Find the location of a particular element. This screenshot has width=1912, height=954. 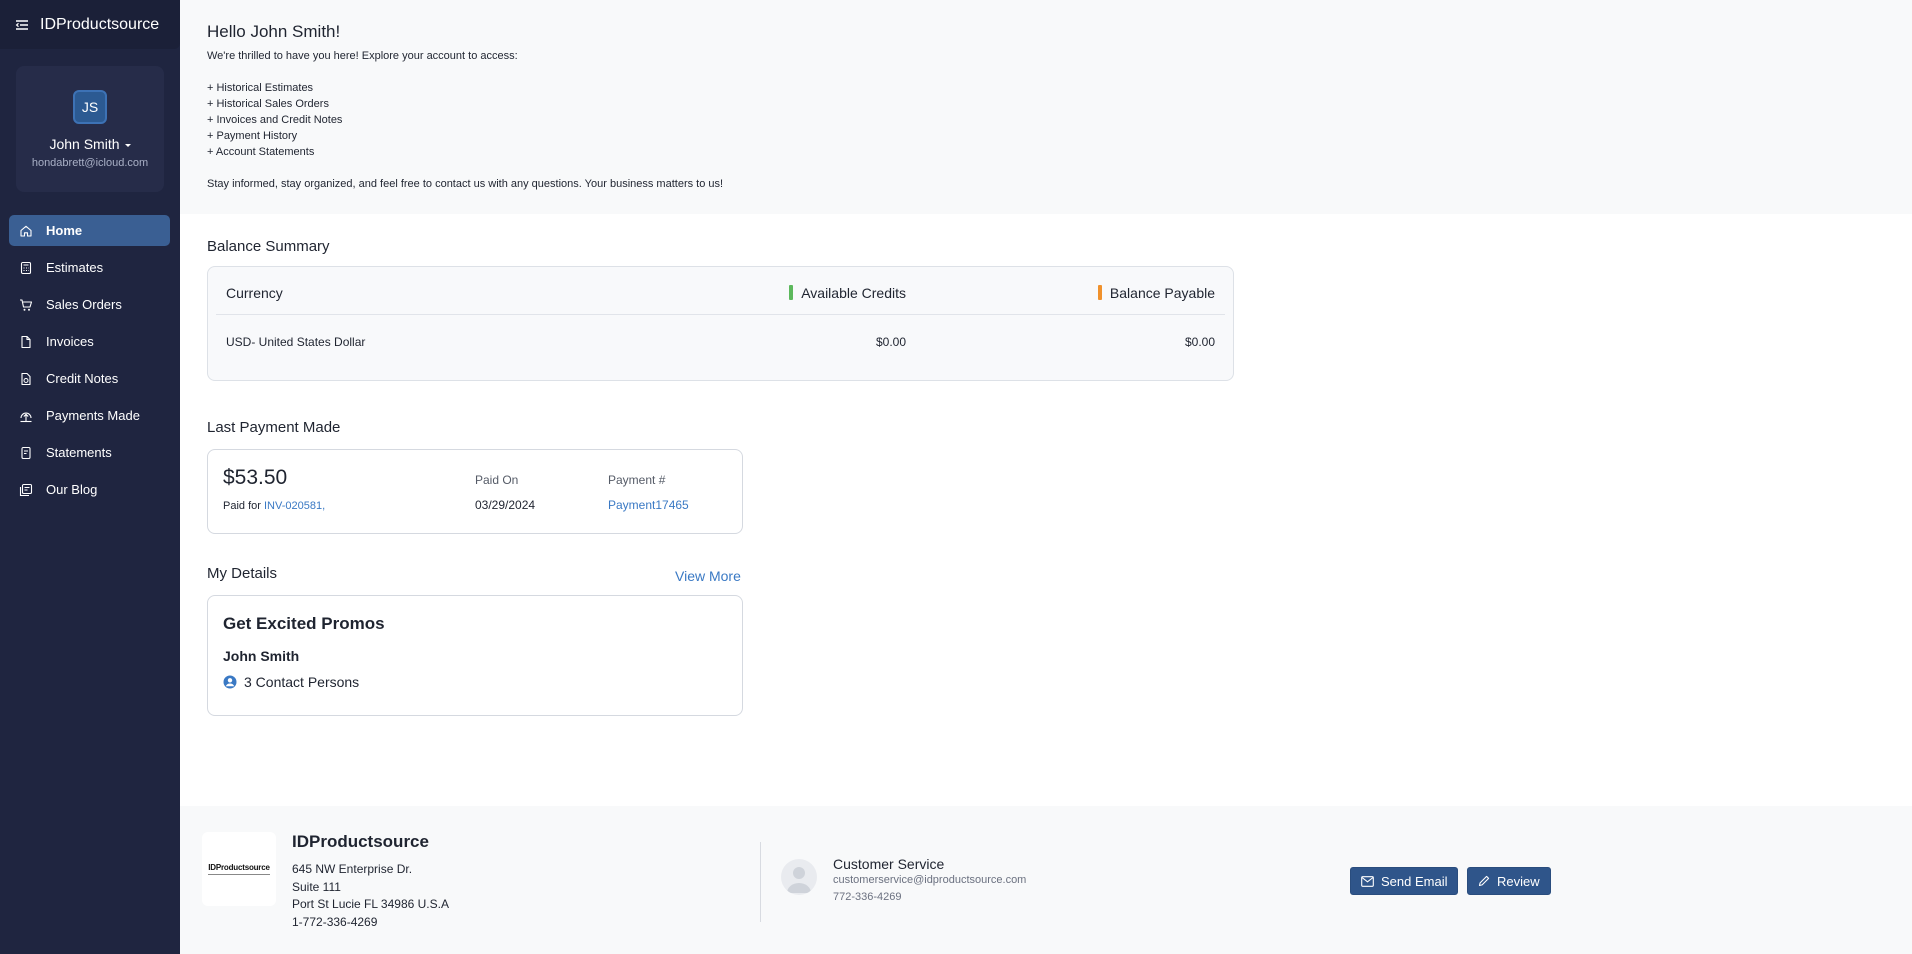

pencil-icon is located at coordinates (1484, 881).